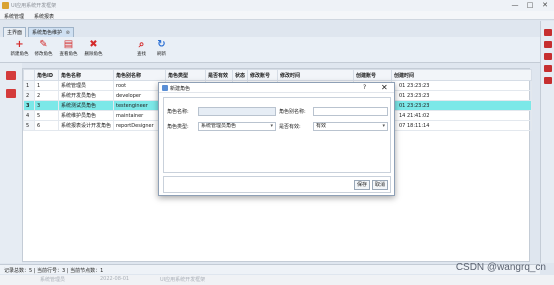 The image size is (554, 285). I want to click on user-add-icon, so click(548, 44).